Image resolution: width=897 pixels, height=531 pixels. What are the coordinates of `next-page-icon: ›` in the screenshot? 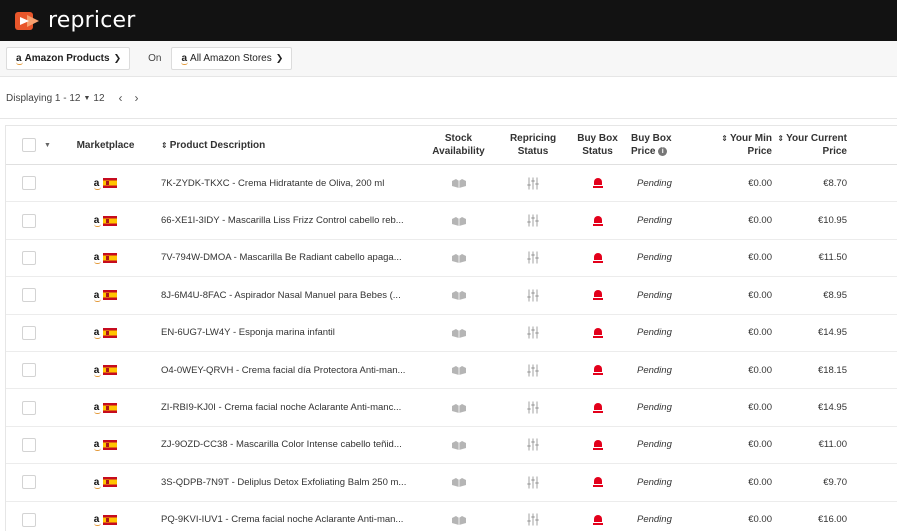 It's located at (137, 98).